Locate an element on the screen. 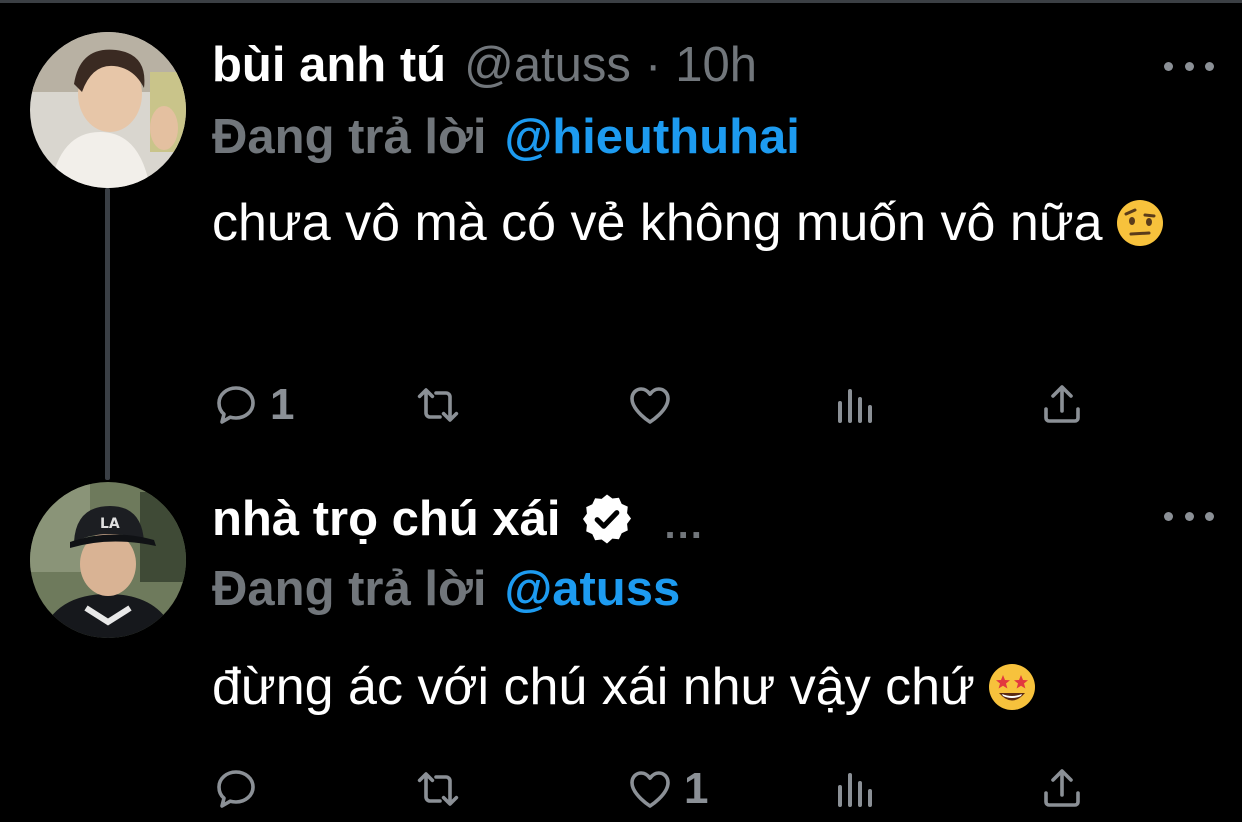  tweet-text: đừng ác với chú xái như vậy chứ is located at coordinates (702, 687).